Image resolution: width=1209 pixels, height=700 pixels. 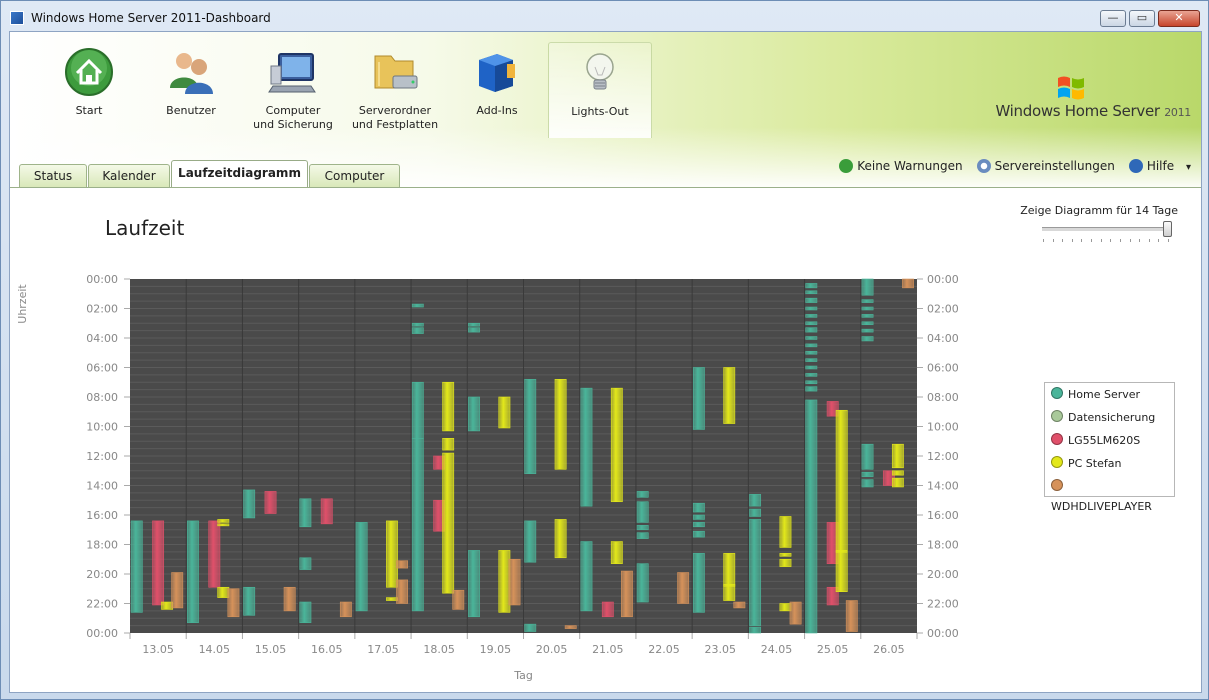 I want to click on slider-ticks, so click(x=1106, y=241).